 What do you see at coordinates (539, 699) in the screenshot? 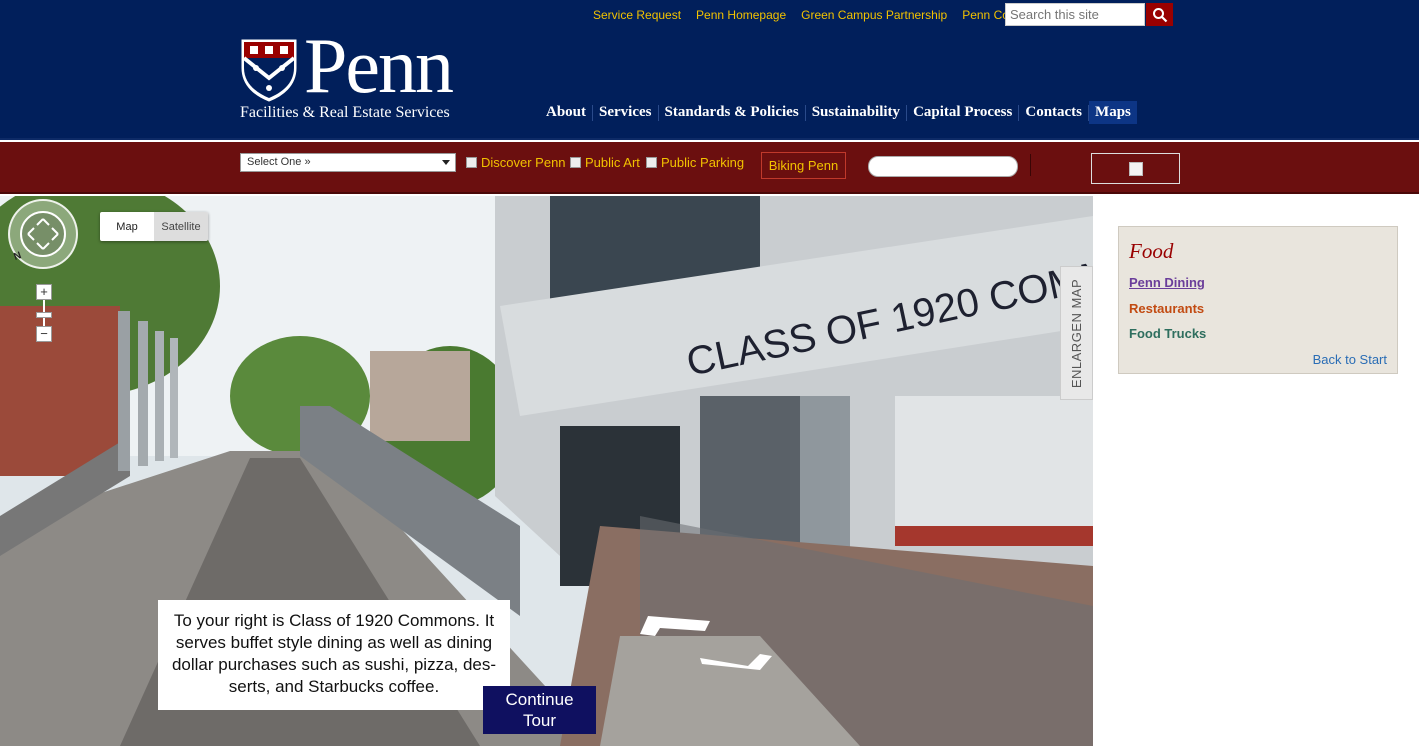
I see `continue-tour-label-line1: Continue` at bounding box center [539, 699].